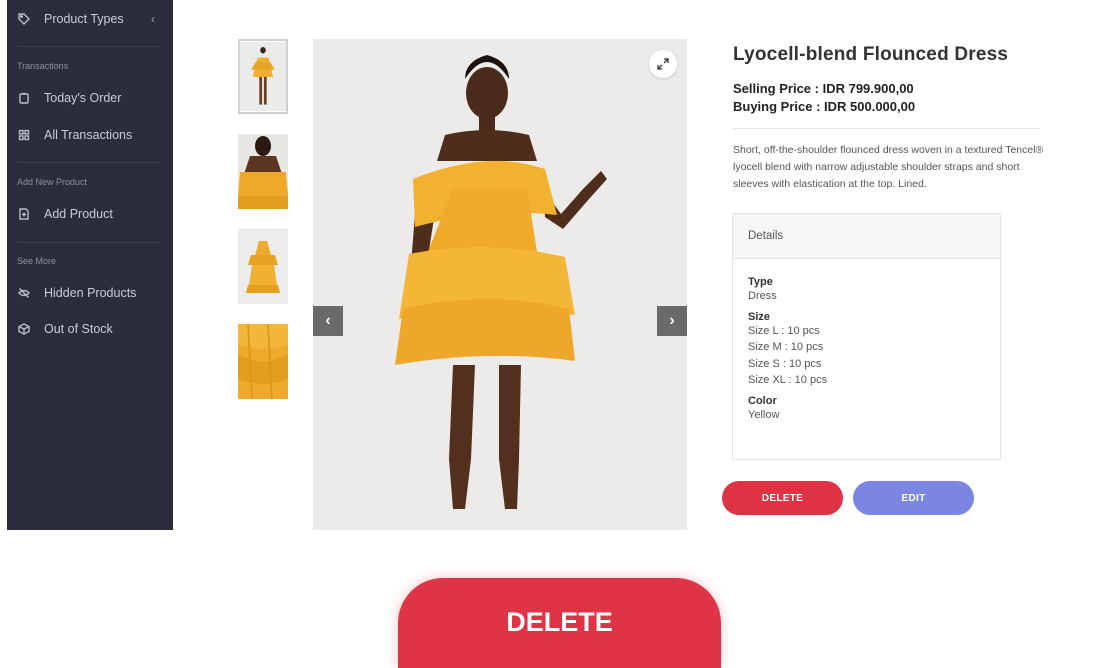 The height and width of the screenshot is (668, 1102). I want to click on sidebar-item-all-transactions: All Transactions, so click(90, 135).